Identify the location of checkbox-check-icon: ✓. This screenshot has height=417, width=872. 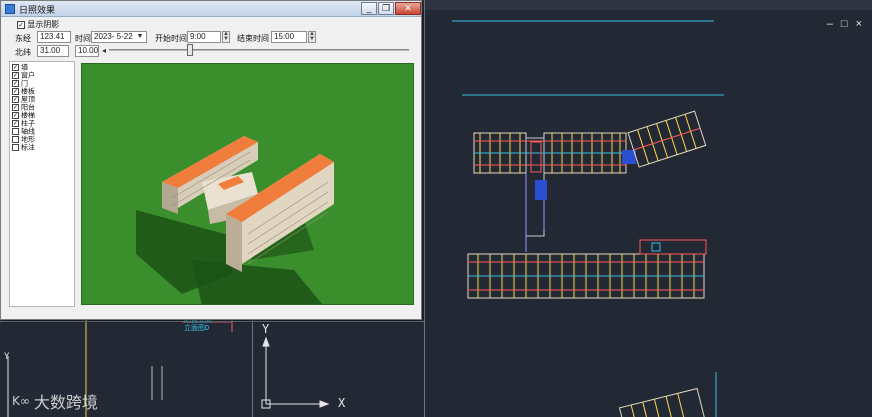
(21, 24).